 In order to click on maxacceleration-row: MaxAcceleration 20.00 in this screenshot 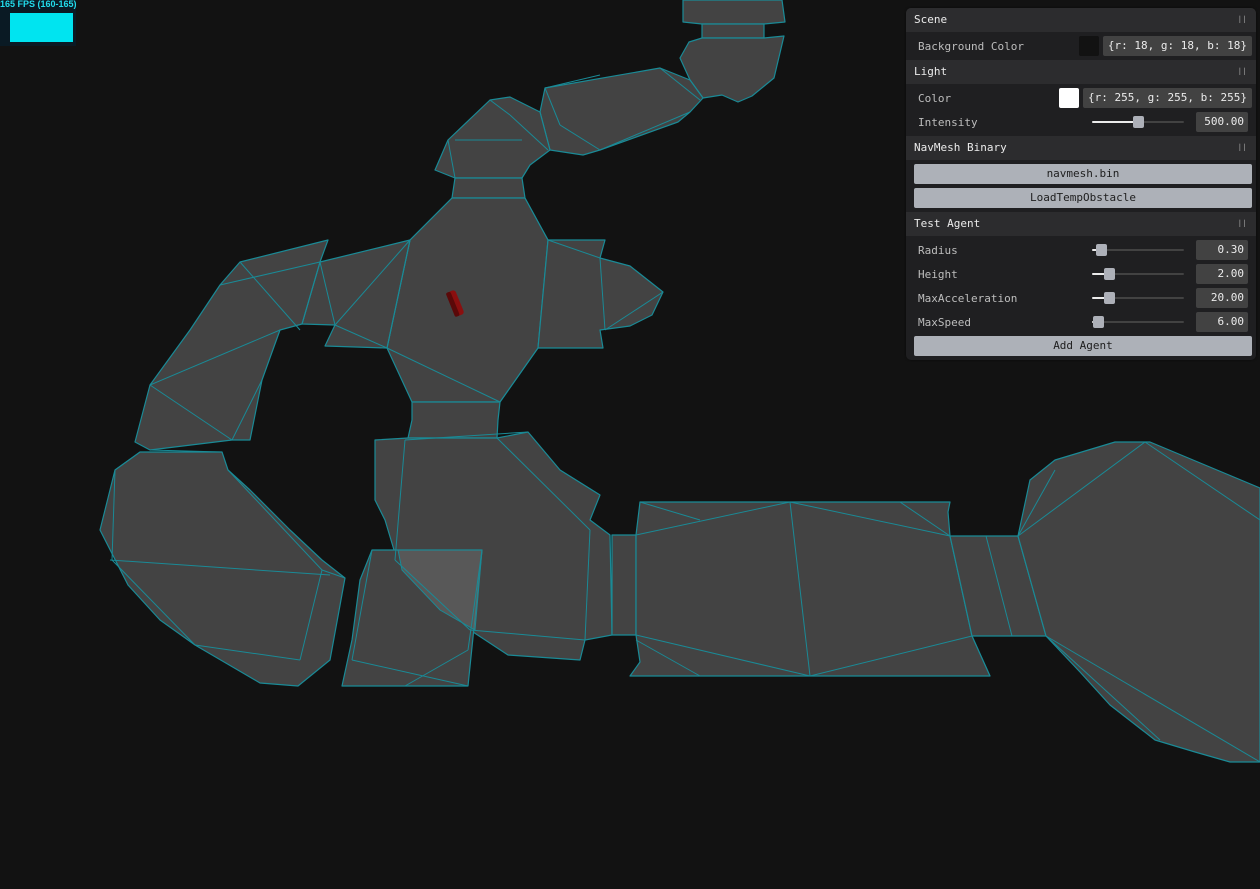, I will do `click(1083, 298)`.